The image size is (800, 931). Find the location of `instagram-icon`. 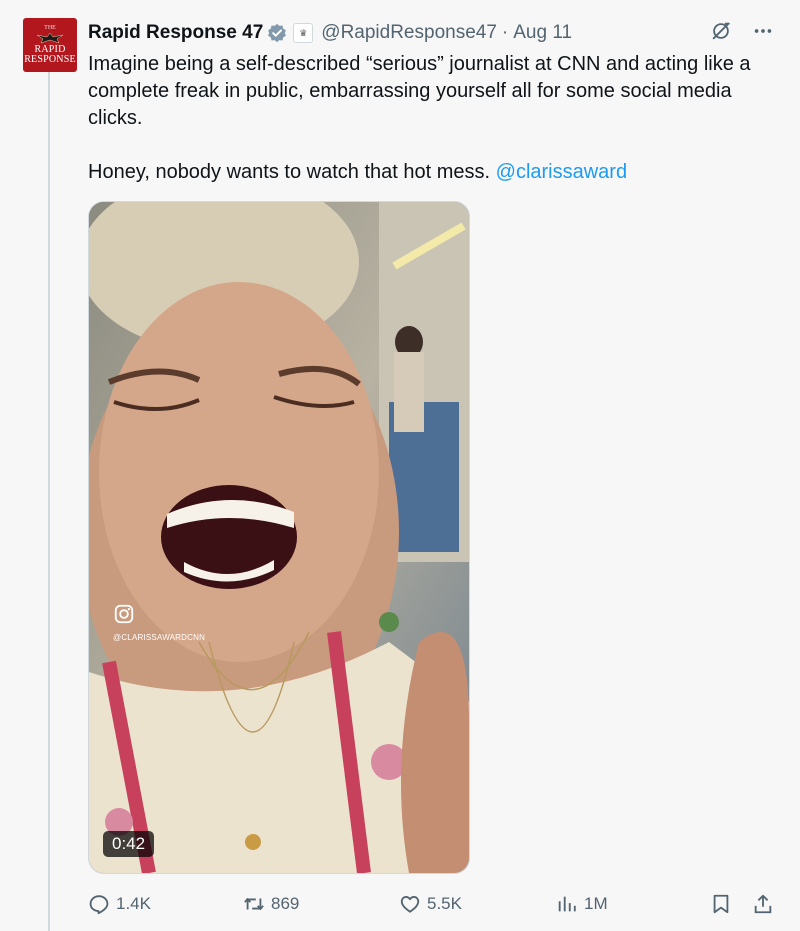

instagram-icon is located at coordinates (124, 614).